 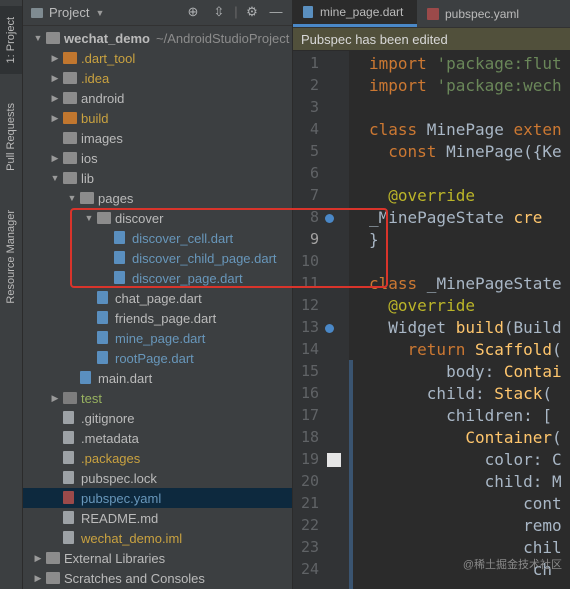 What do you see at coordinates (314, 63) in the screenshot?
I see `line-number: 1` at bounding box center [314, 63].